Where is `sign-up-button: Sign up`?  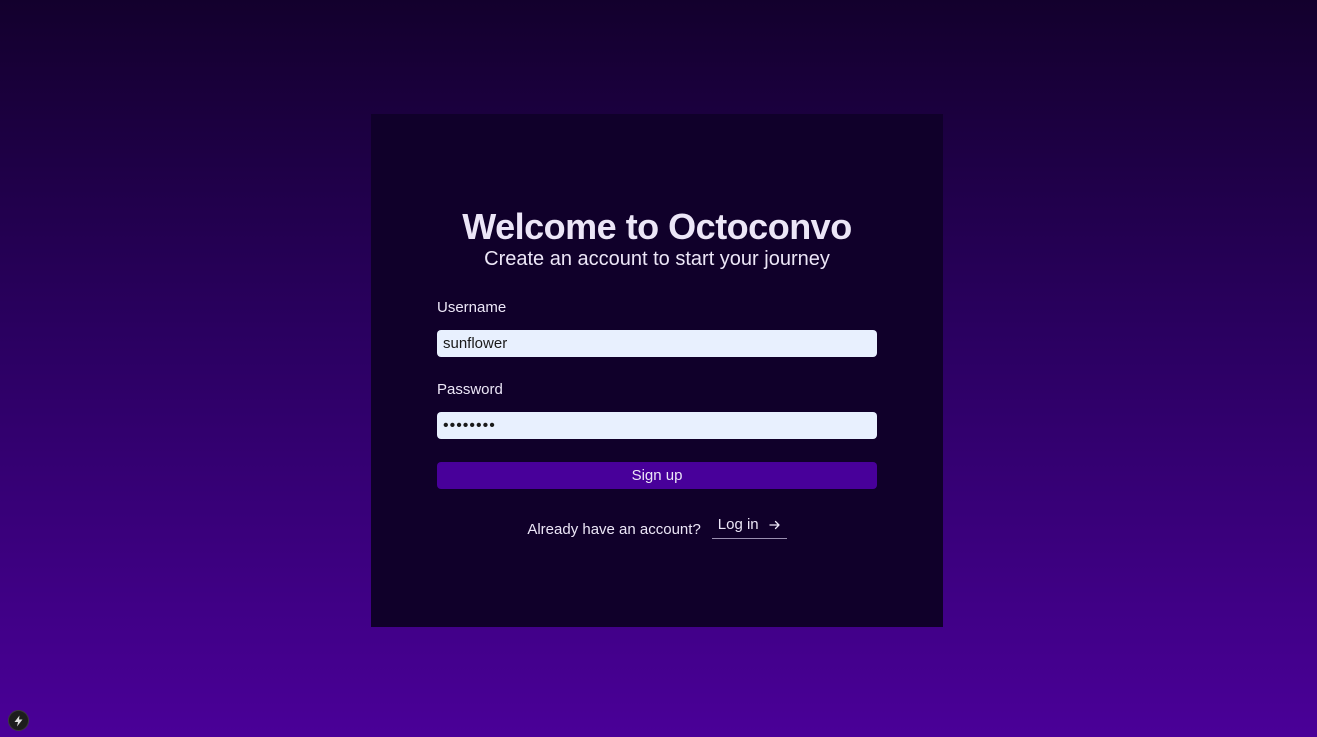 sign-up-button: Sign up is located at coordinates (657, 475).